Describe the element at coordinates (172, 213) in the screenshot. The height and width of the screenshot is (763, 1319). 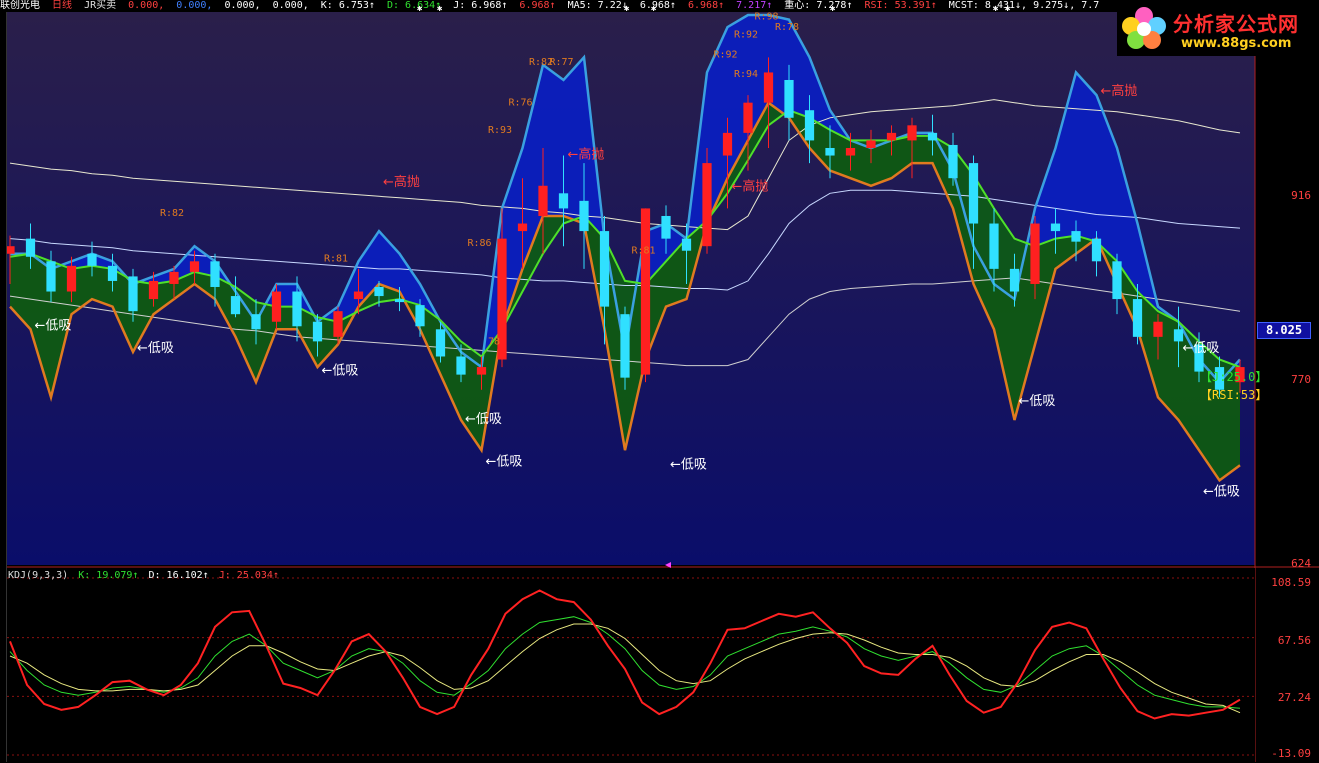
I see `r-annotation: R:82` at that location.